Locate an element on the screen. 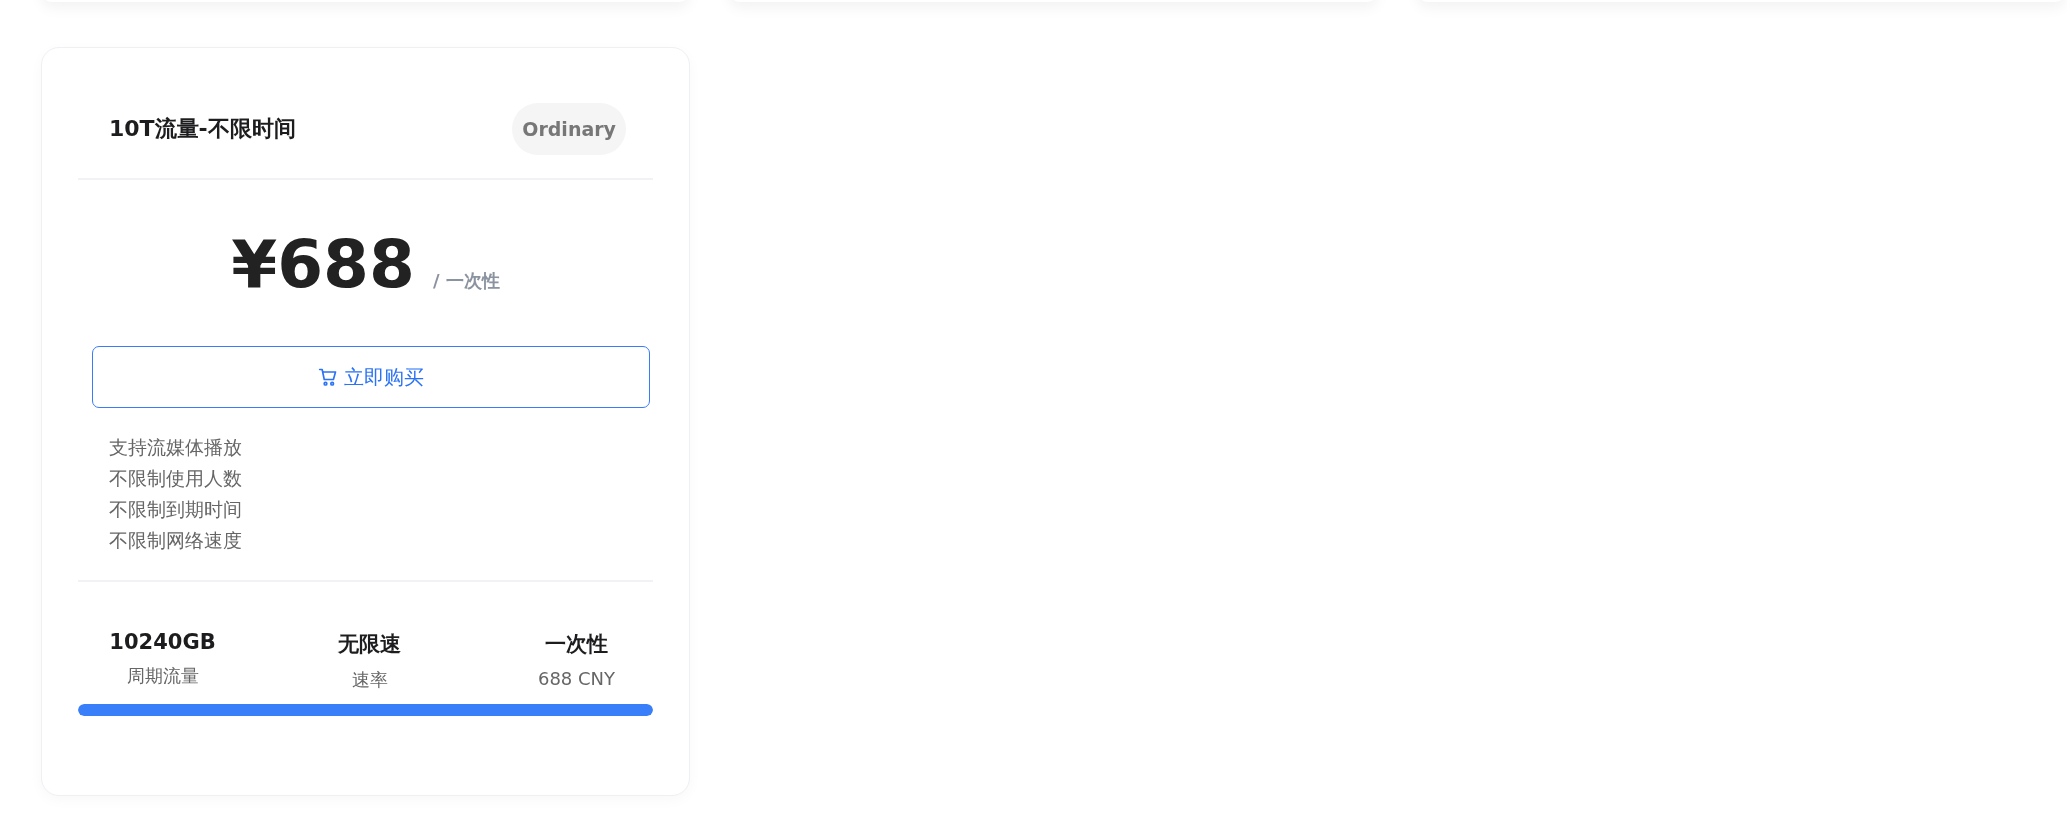 This screenshot has height=816, width=2067. feature-text: 不限制使用人数 is located at coordinates (175, 478).